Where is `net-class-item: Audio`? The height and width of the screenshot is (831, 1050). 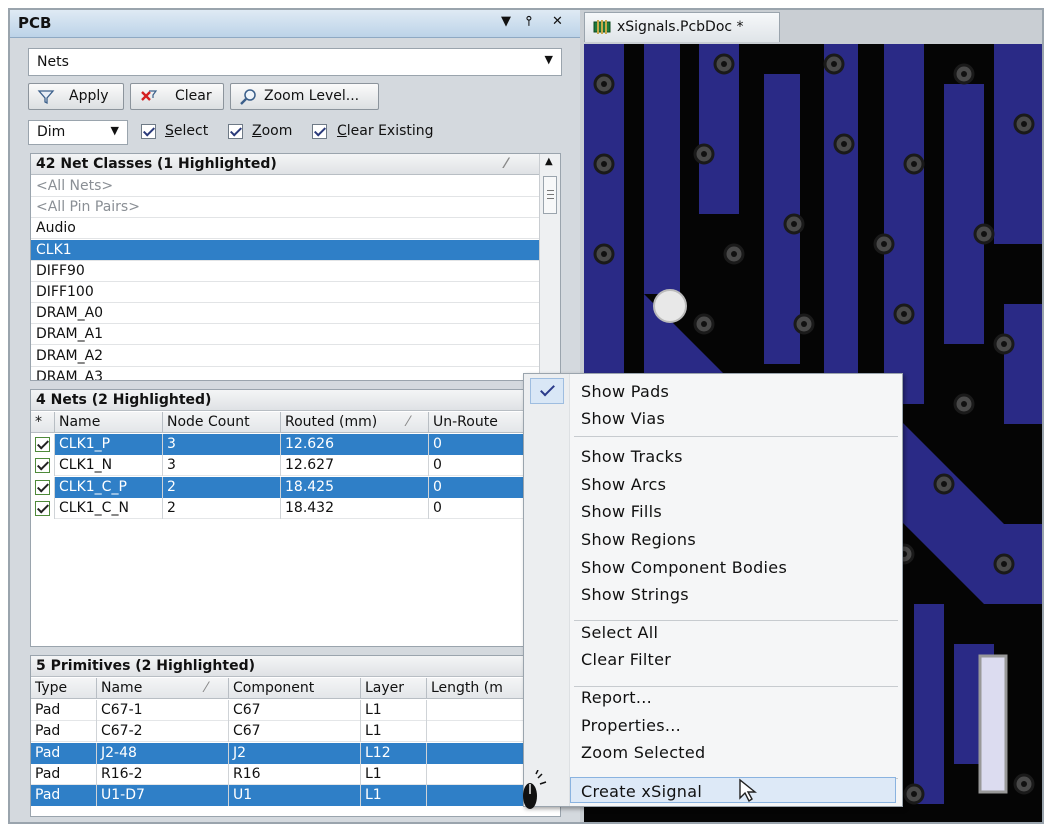
net-class-item: Audio is located at coordinates (285, 229).